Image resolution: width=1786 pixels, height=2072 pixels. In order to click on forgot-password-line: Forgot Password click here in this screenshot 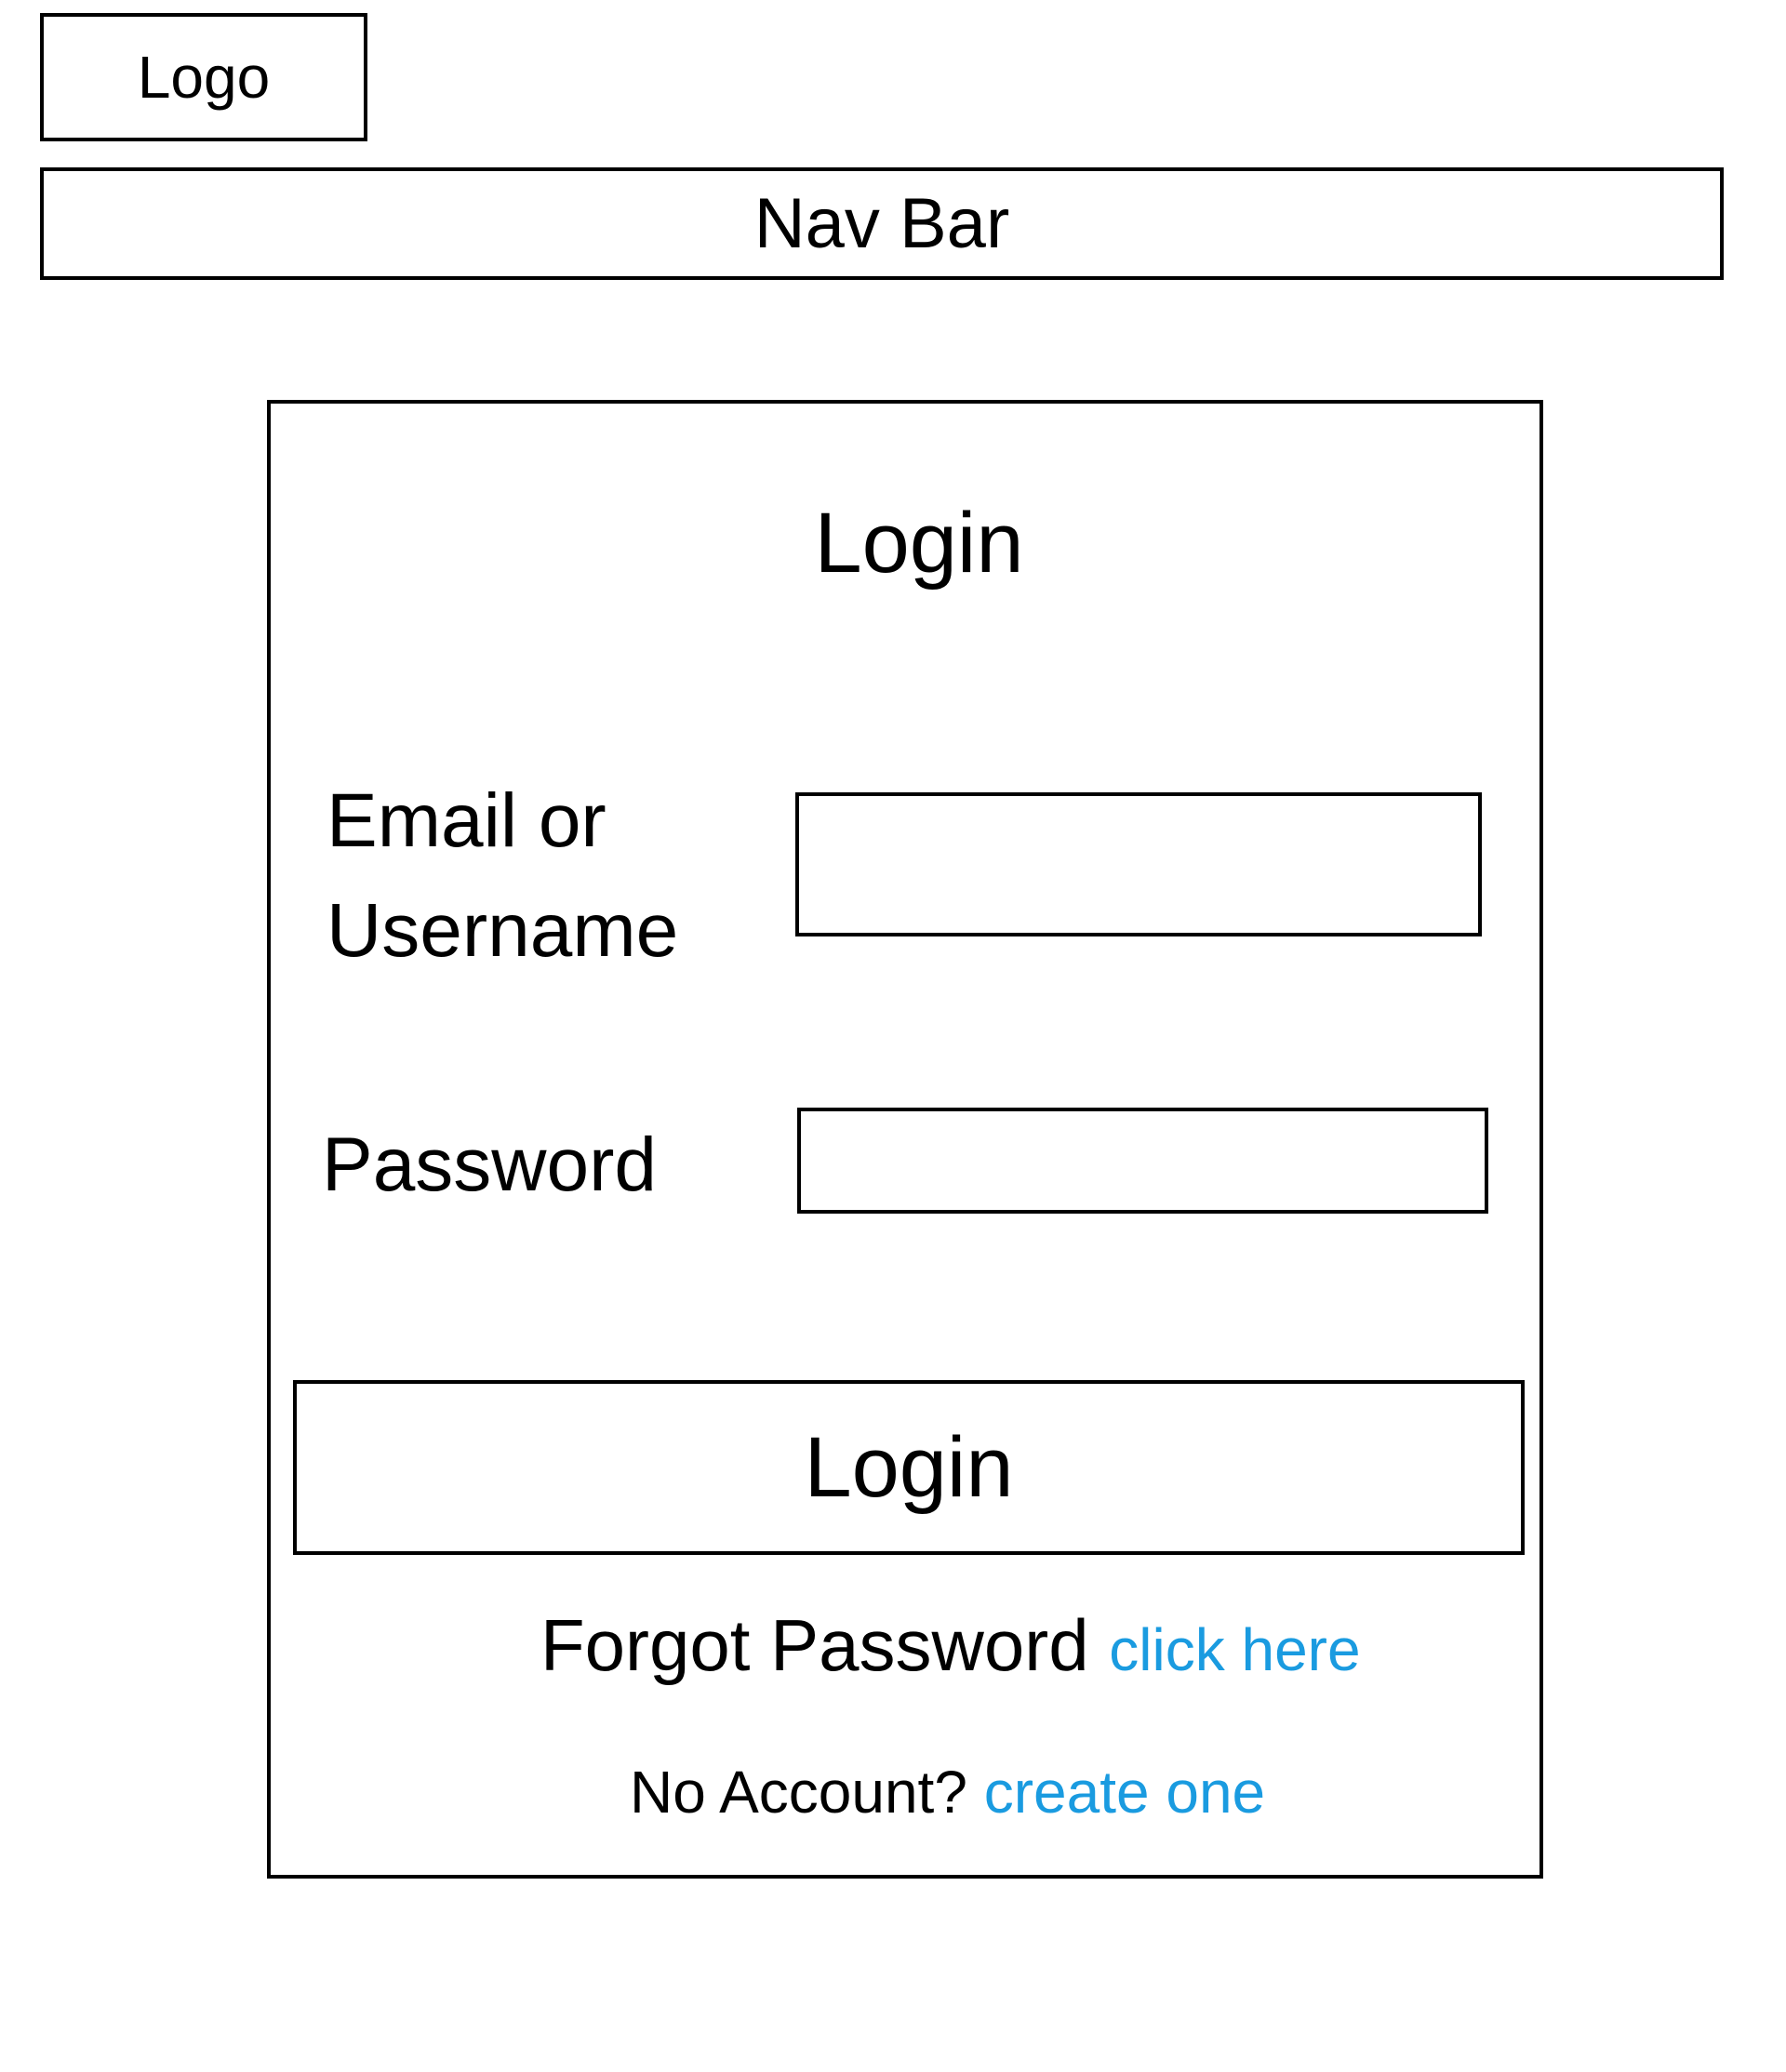, I will do `click(1039, 1645)`.